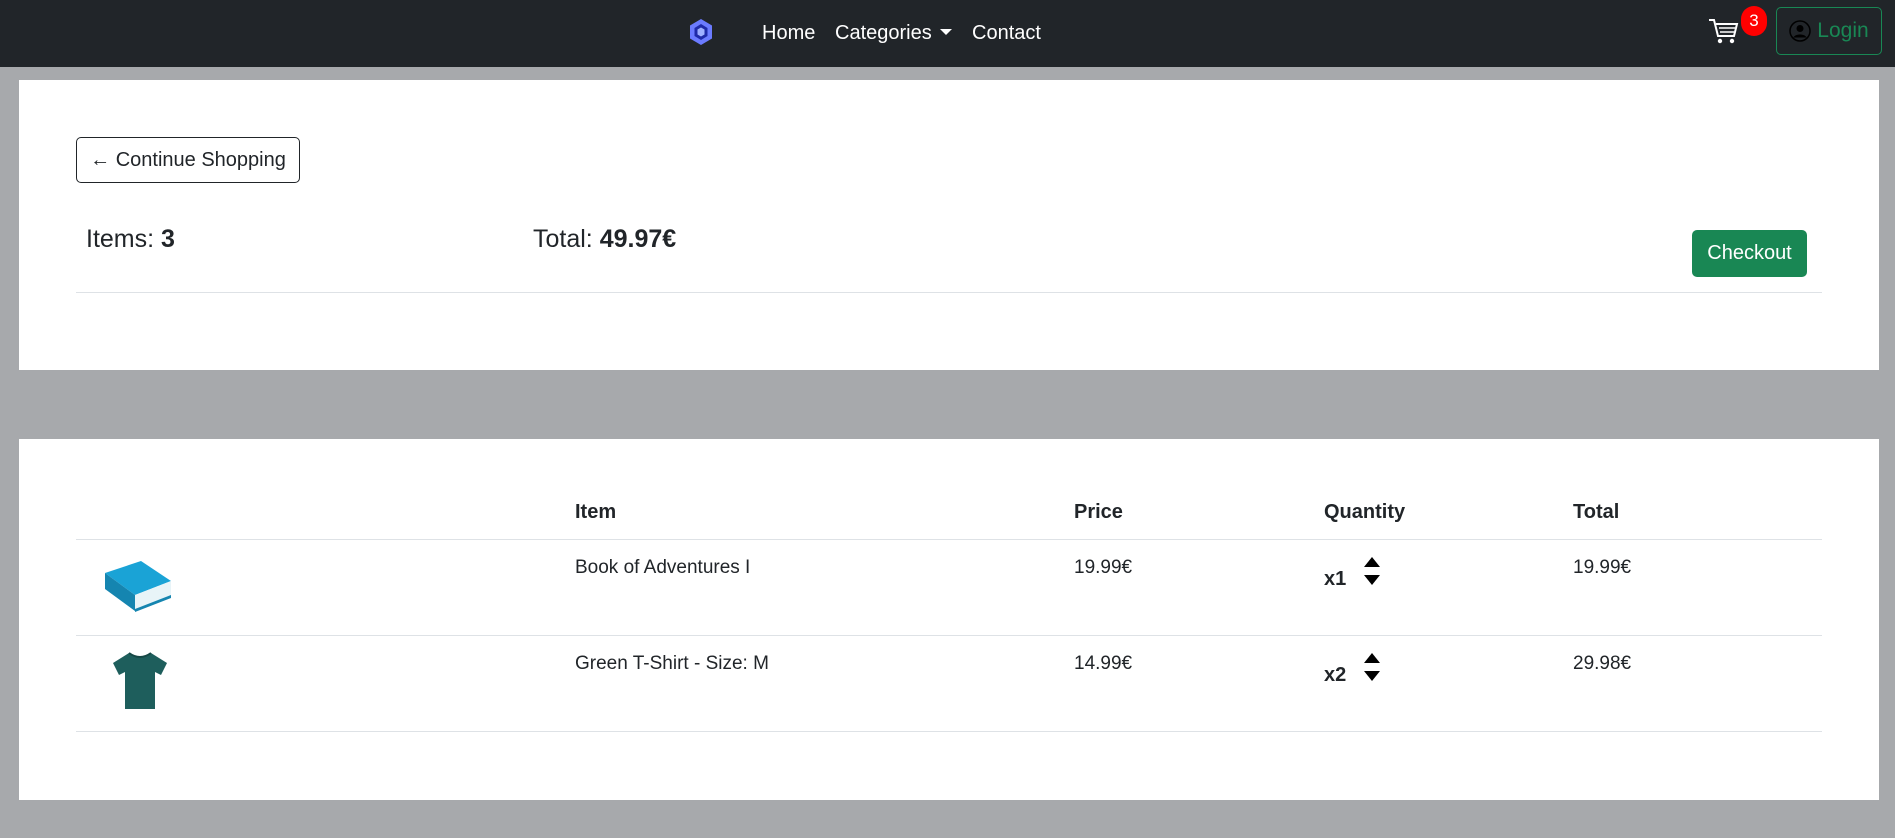 The height and width of the screenshot is (838, 1895). I want to click on caret-down-icon, so click(945, 32).